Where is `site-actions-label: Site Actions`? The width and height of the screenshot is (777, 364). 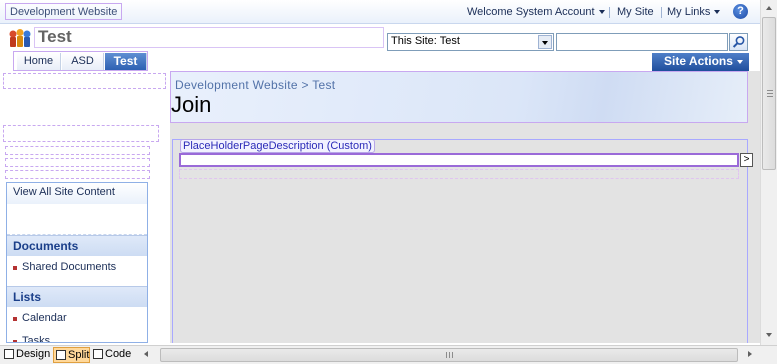
site-actions-label: Site Actions is located at coordinates (698, 61).